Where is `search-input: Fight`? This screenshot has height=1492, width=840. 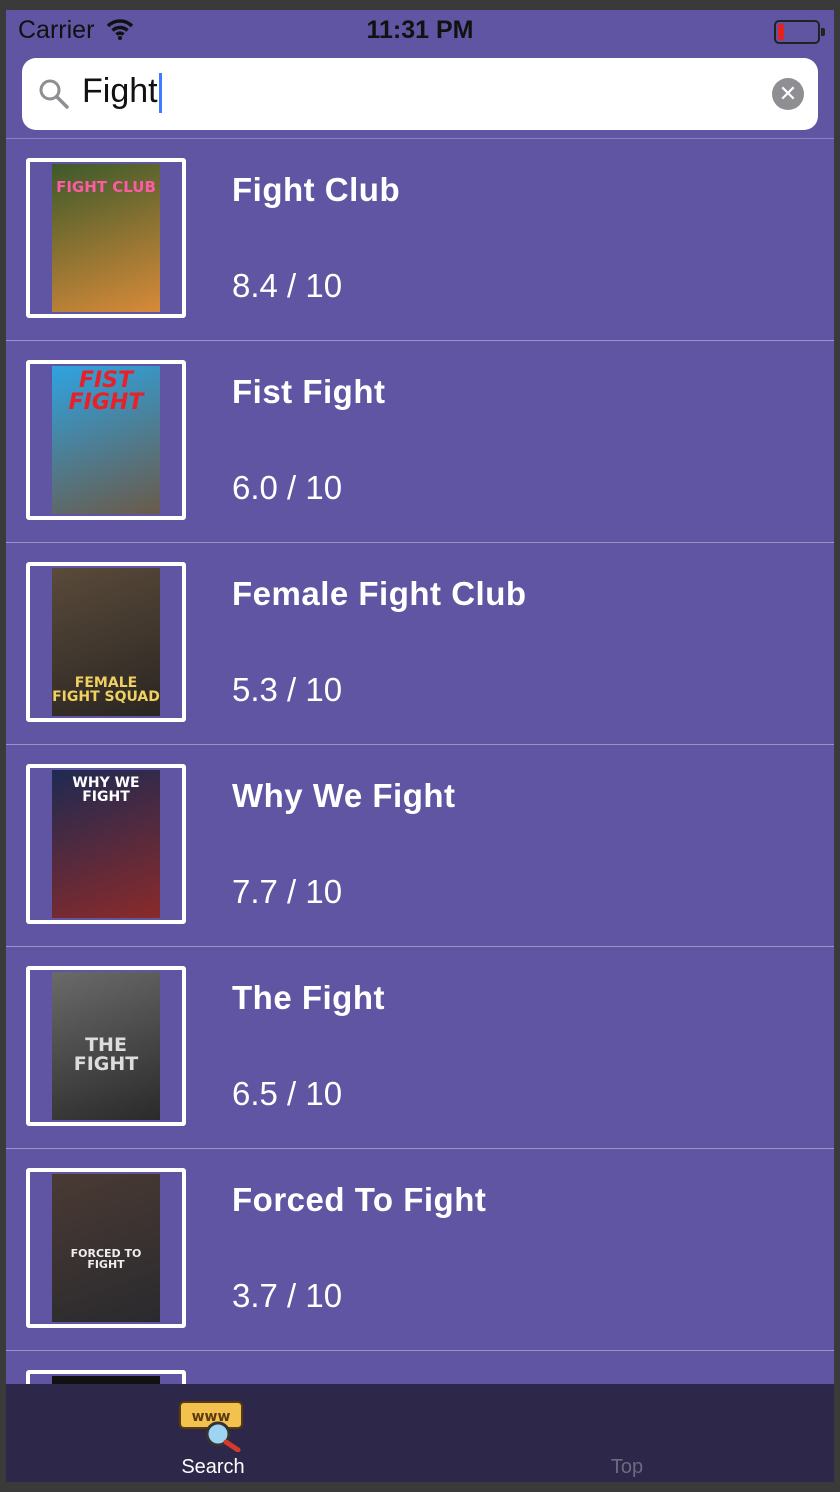 search-input: Fight is located at coordinates (122, 93).